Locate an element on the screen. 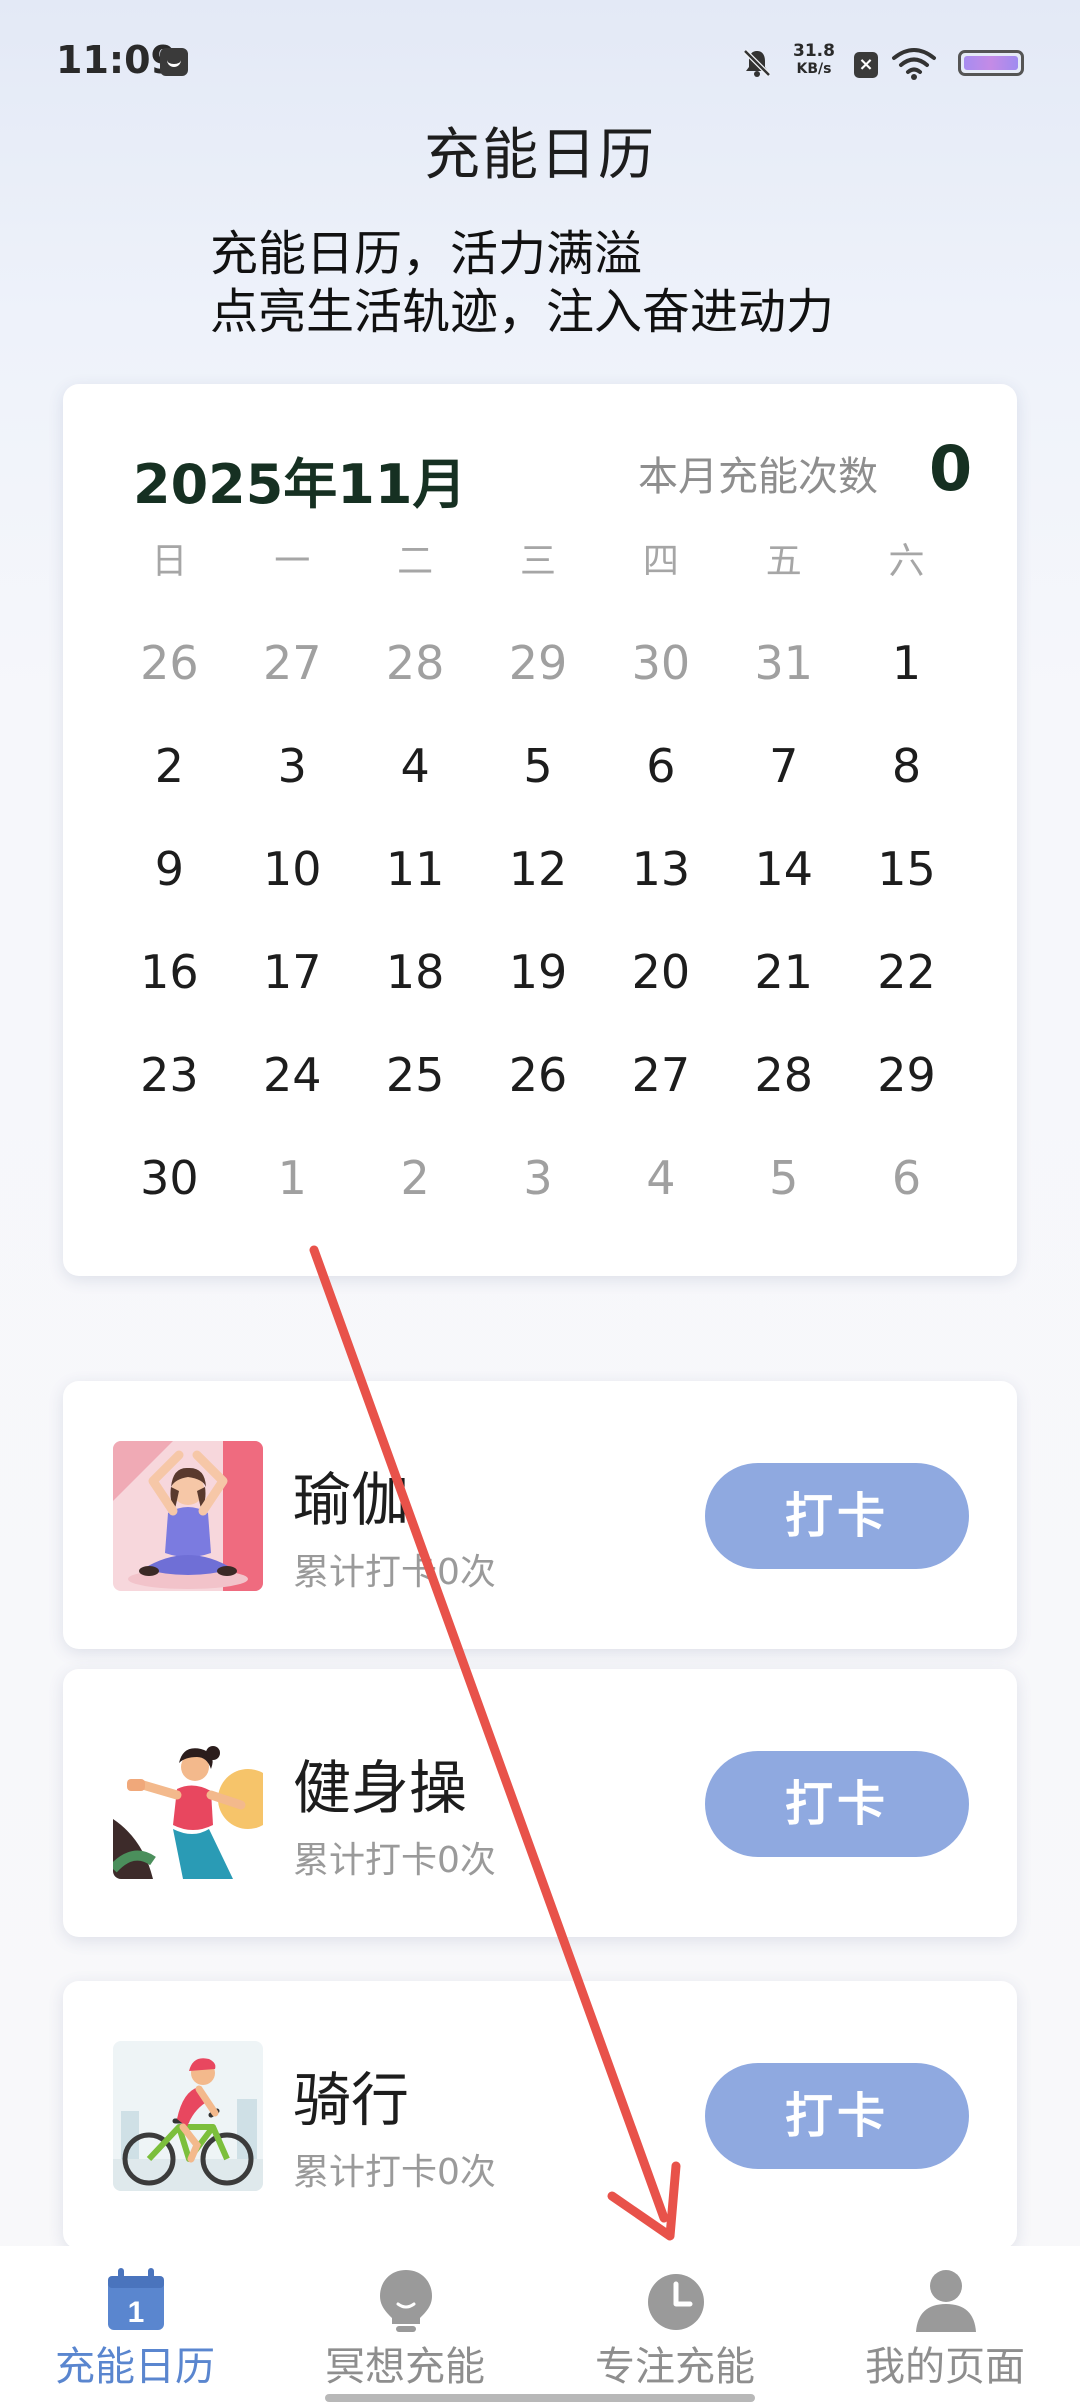 This screenshot has width=1080, height=2408. calendar-day: 16 is located at coordinates (169, 972).